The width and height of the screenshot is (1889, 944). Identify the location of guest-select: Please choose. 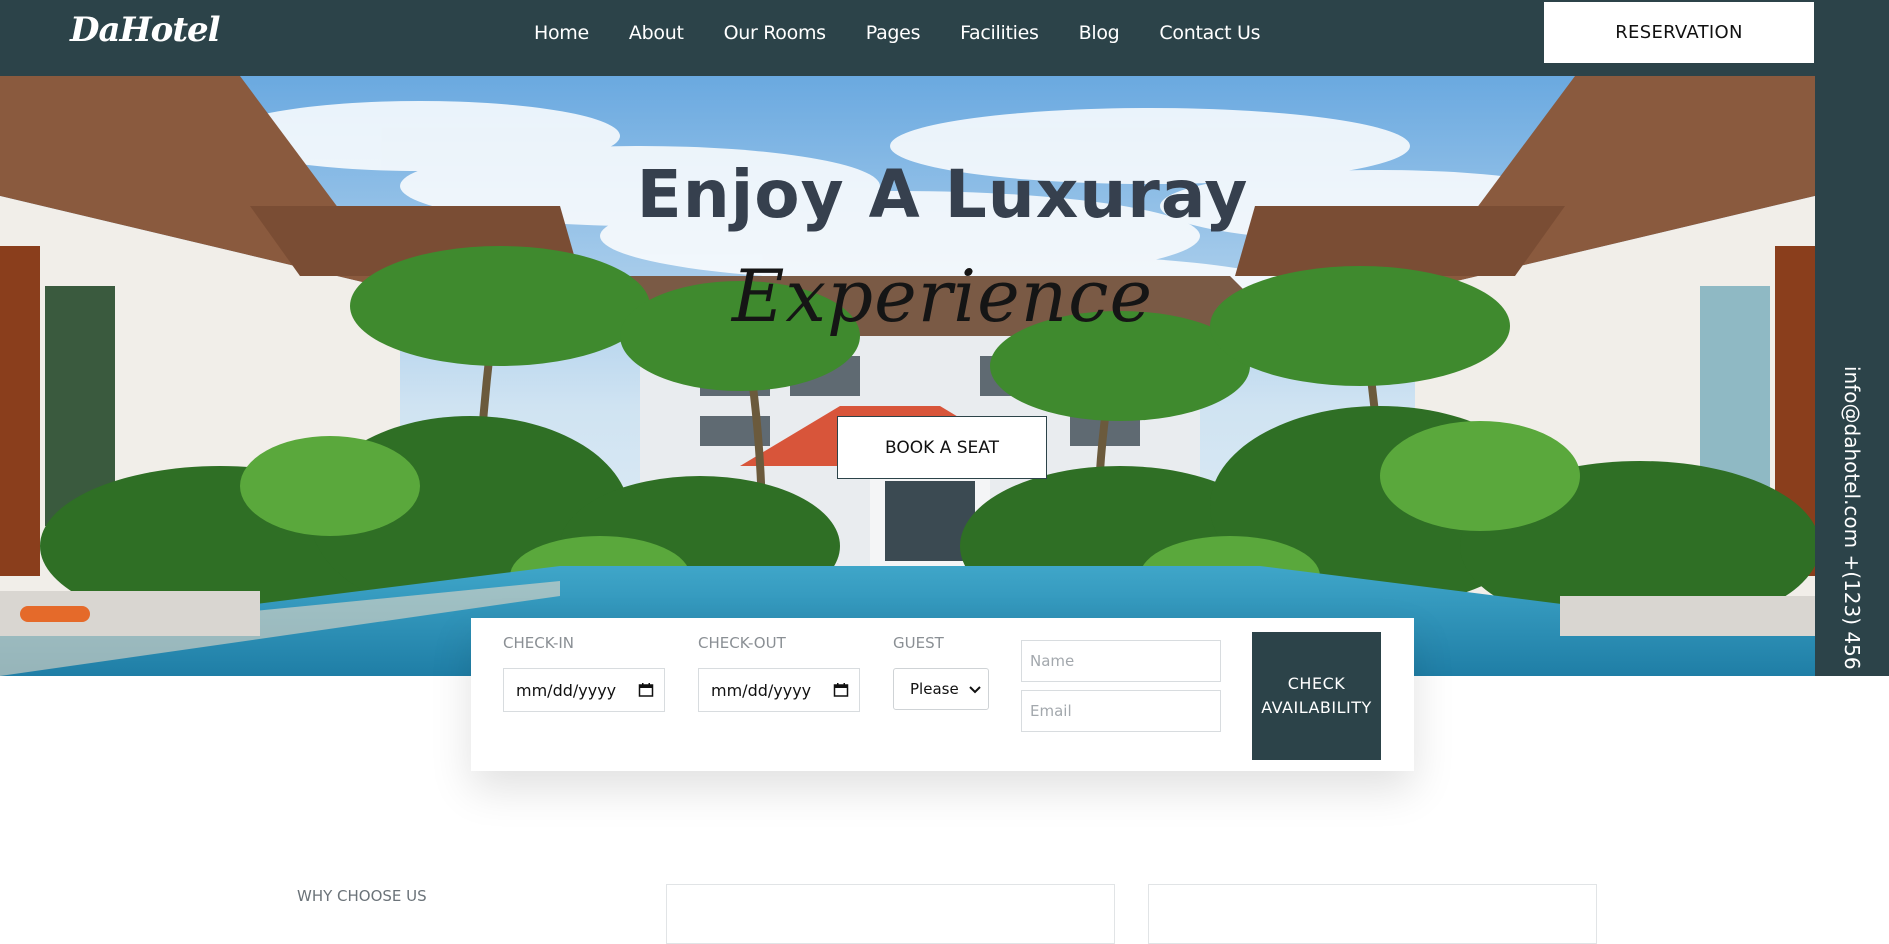
(941, 689).